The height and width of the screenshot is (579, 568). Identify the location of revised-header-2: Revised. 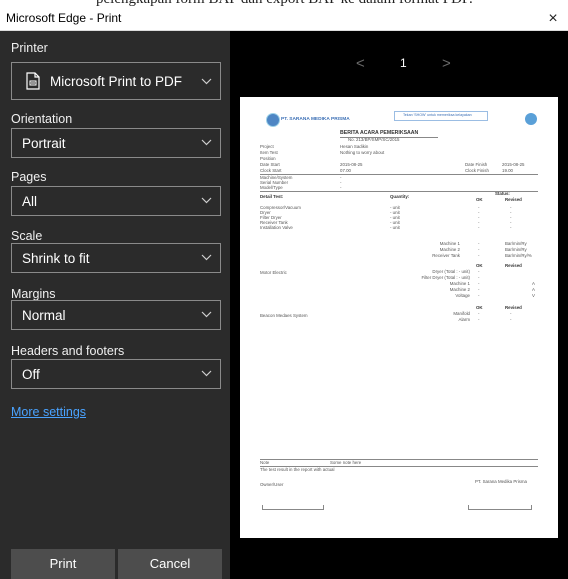
(513, 265).